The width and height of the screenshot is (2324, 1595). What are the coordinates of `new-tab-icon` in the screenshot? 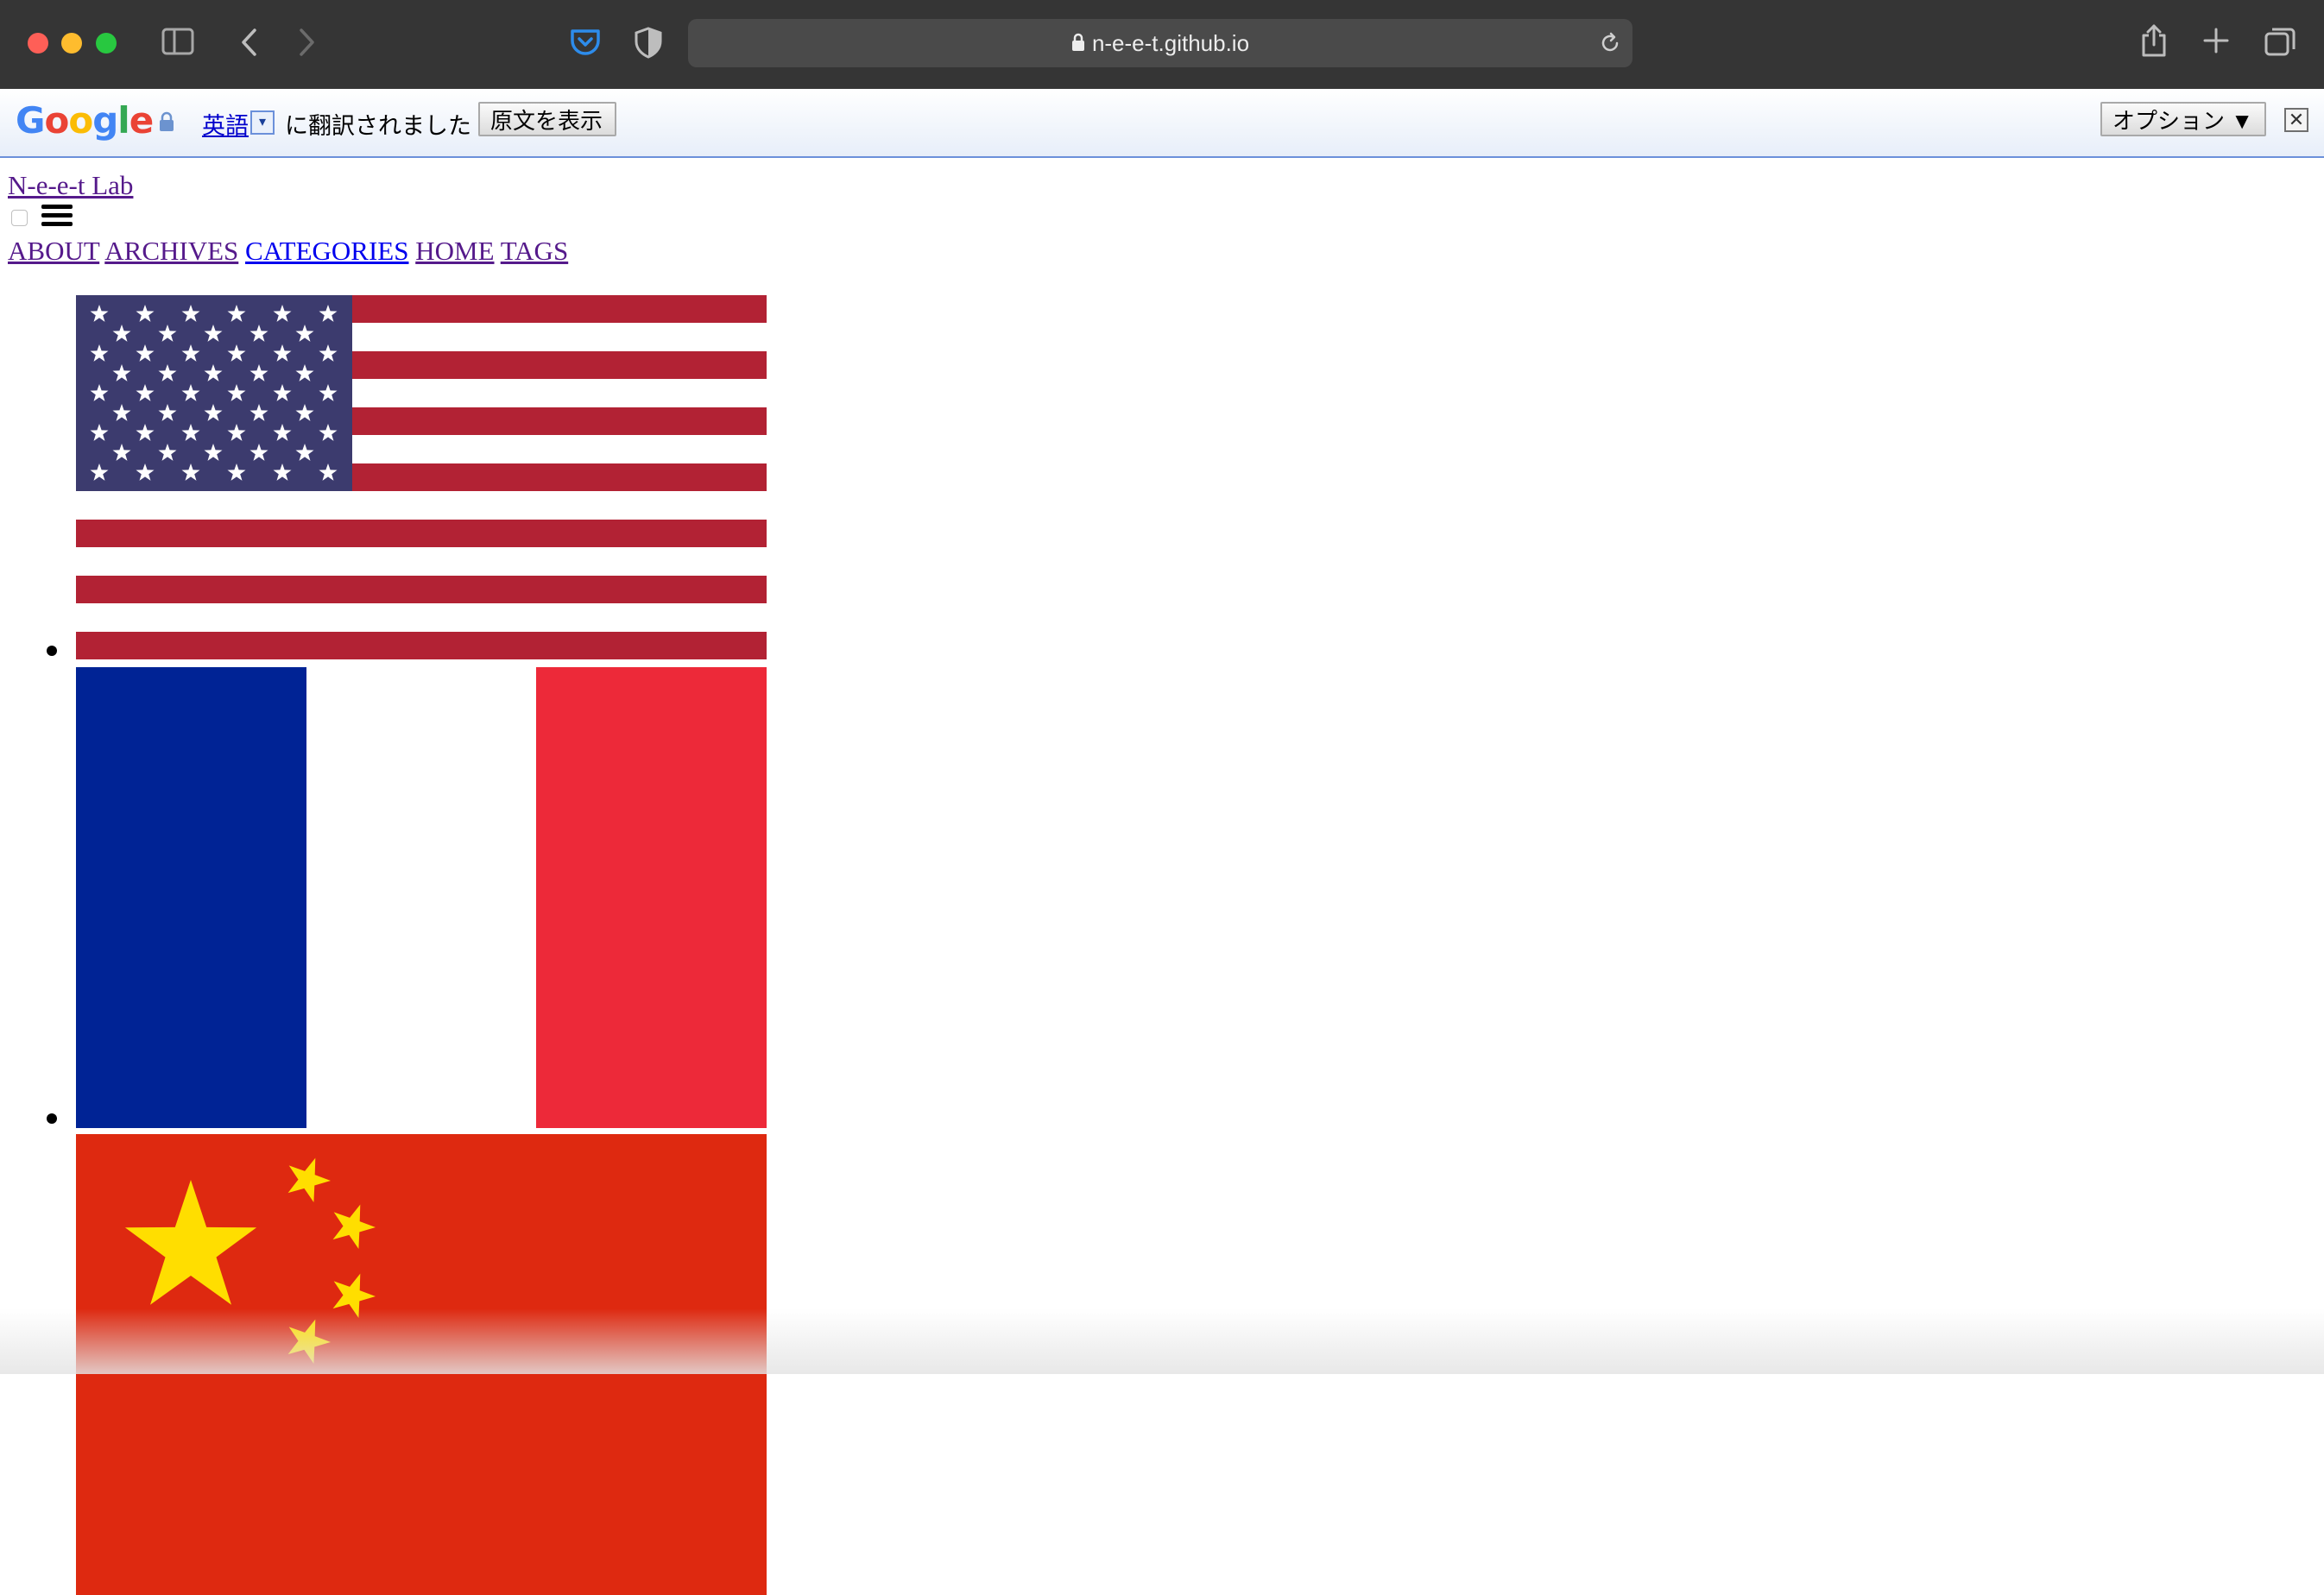 It's located at (2216, 41).